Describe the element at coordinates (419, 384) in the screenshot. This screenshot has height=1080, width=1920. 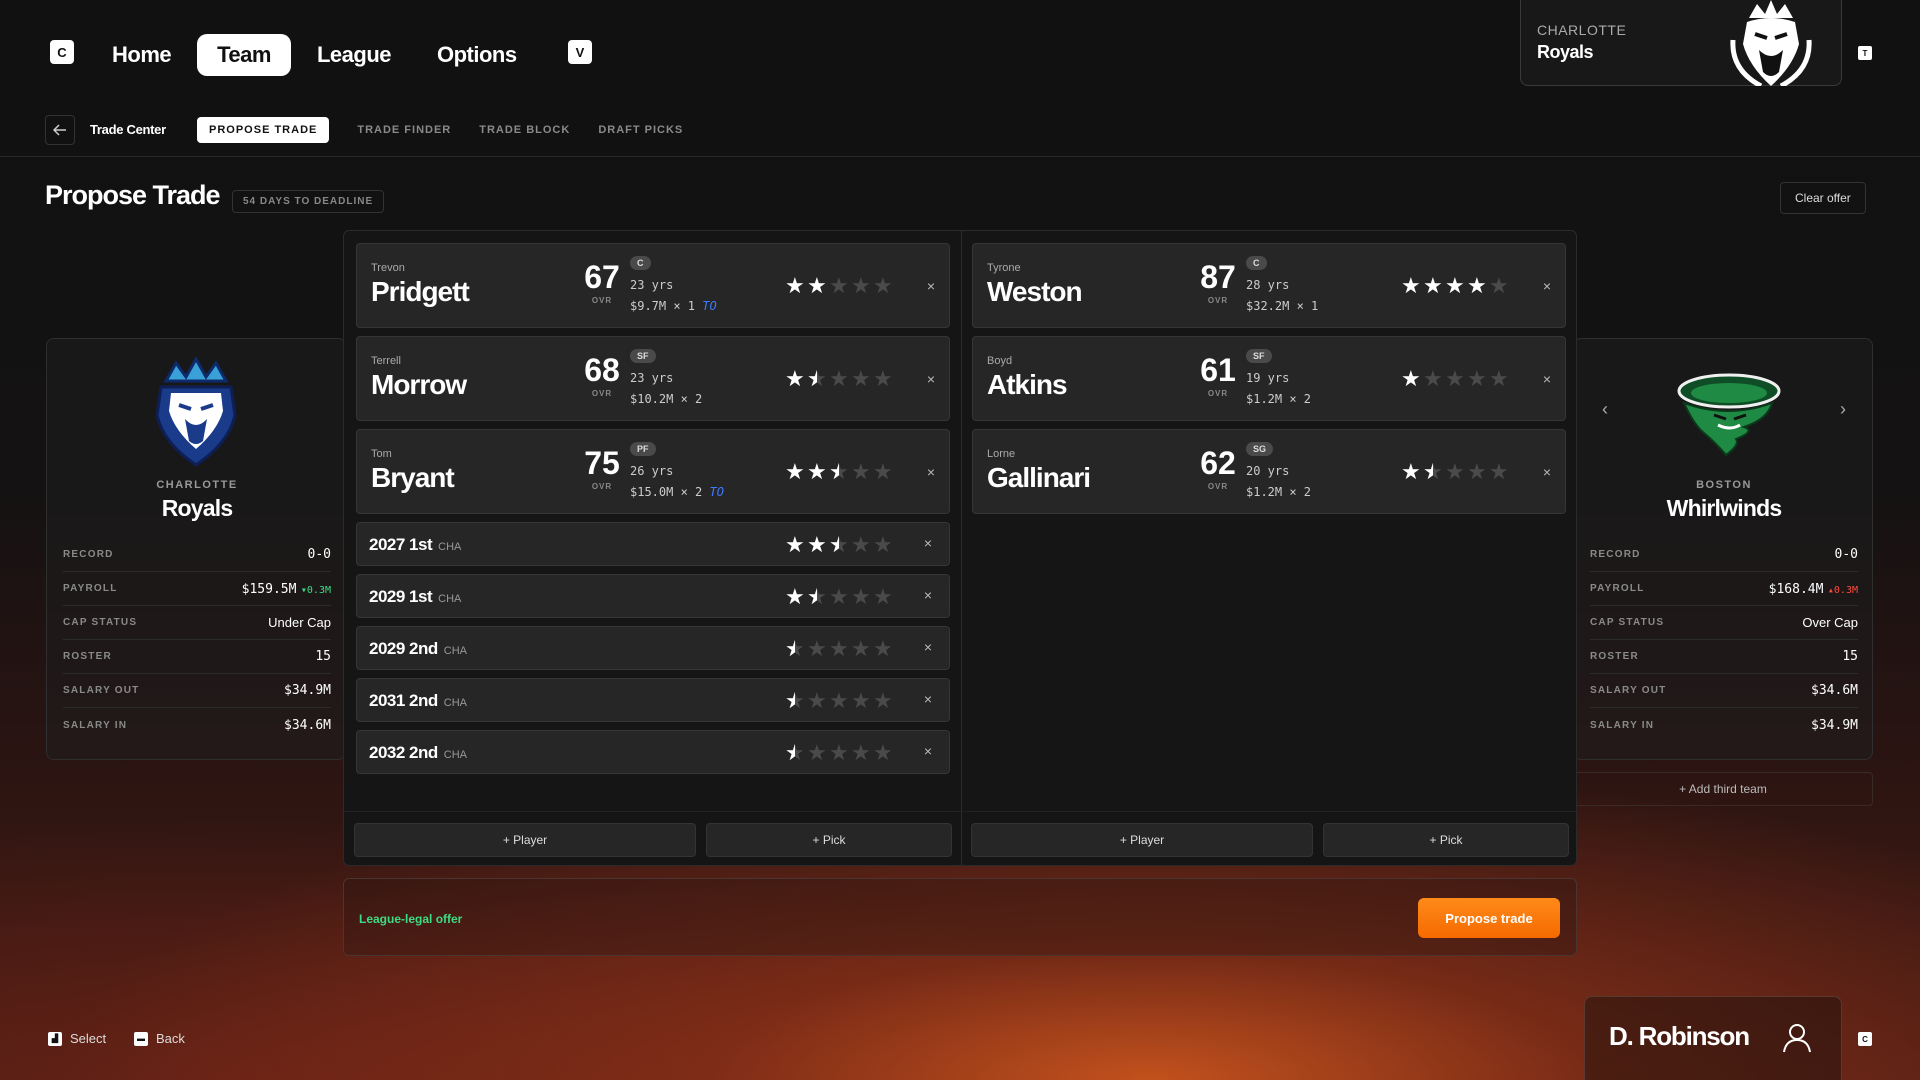
I see `player-last-name: Morrow` at that location.